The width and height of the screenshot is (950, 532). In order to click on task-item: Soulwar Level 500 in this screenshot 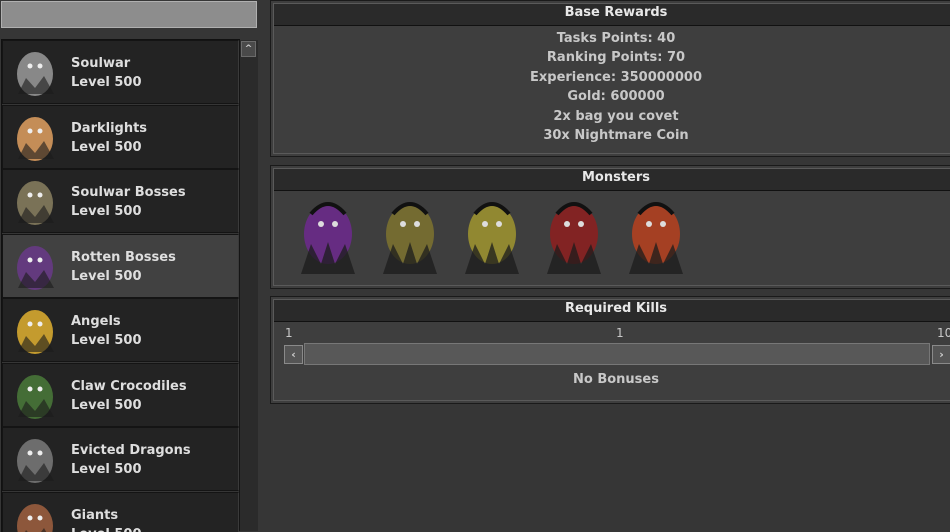, I will do `click(120, 72)`.